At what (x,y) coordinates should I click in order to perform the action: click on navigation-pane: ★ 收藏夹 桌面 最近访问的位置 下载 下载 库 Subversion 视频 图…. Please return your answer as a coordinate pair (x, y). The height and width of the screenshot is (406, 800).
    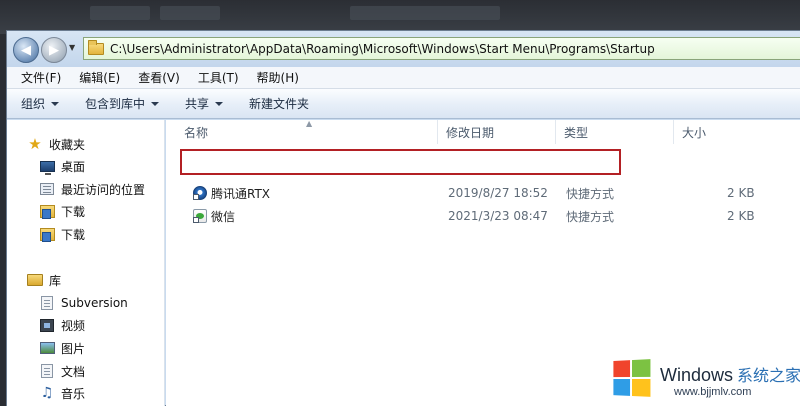
    Looking at the image, I should click on (86, 263).